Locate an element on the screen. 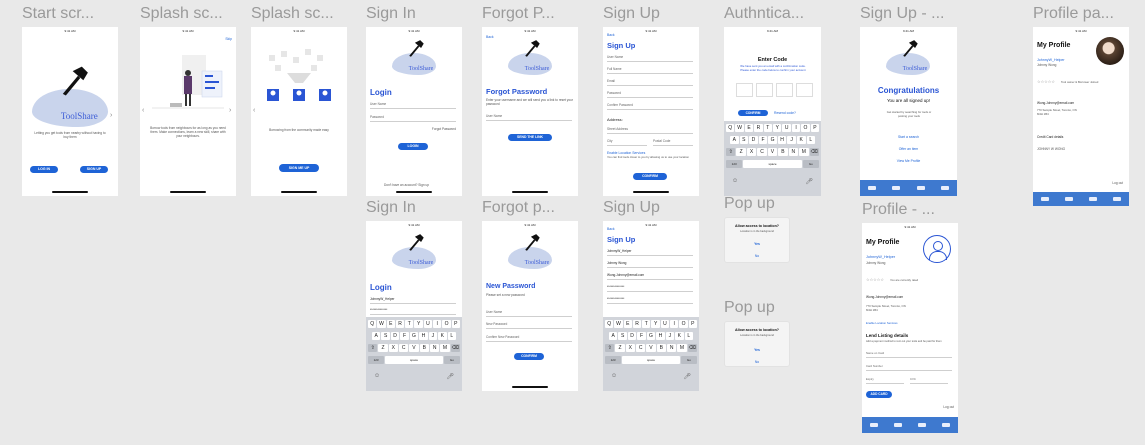 The image size is (1145, 445). key: M is located at coordinates (804, 152).